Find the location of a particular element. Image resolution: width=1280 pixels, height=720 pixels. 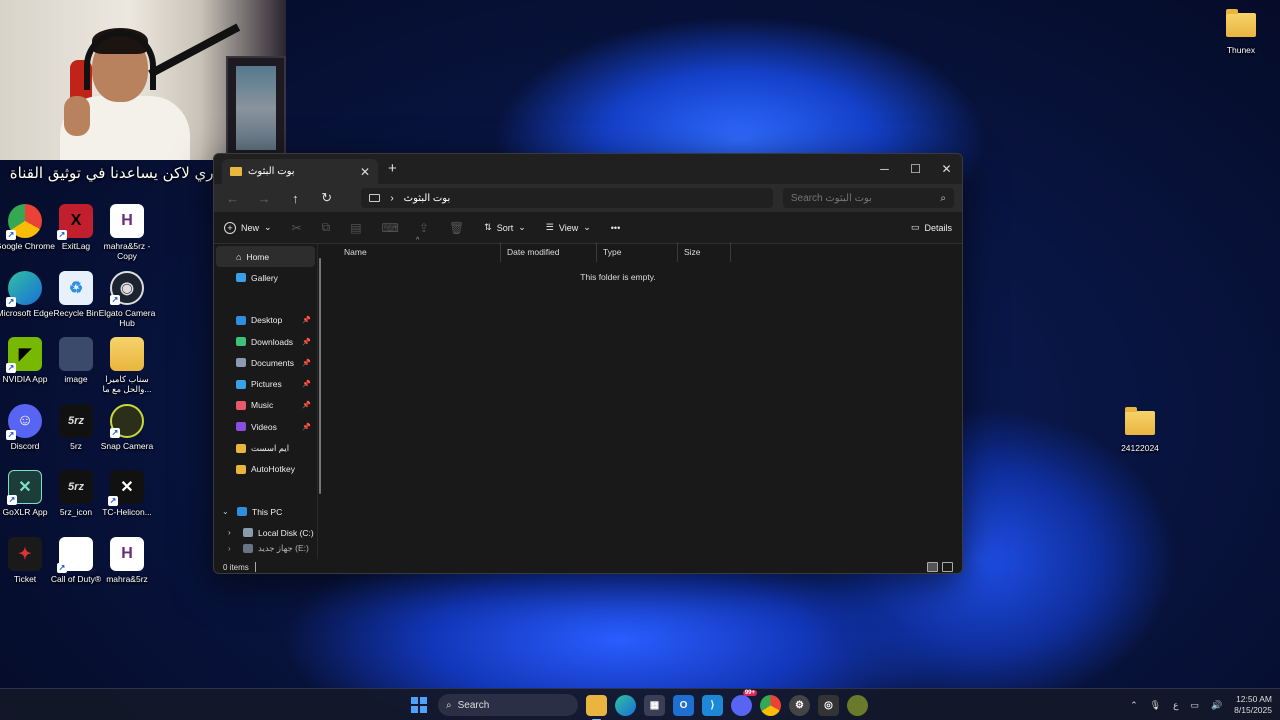

vscode-taskbar-icon: ⟩ is located at coordinates (712, 705).